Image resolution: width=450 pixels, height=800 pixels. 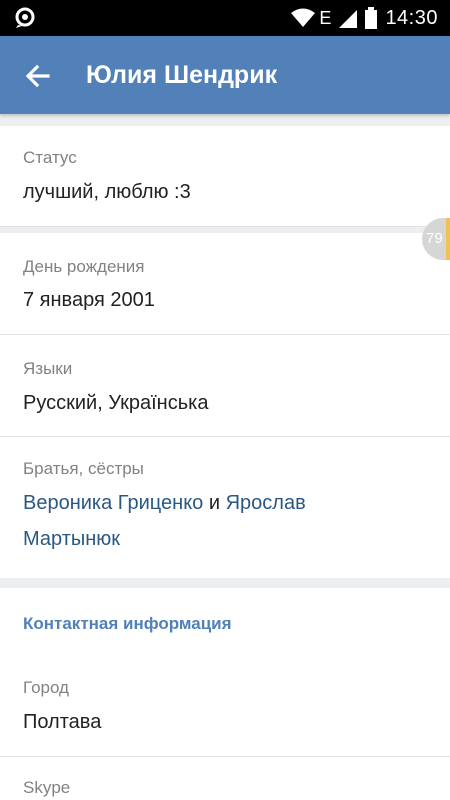 I want to click on languages-label: Языки, so click(x=48, y=368).